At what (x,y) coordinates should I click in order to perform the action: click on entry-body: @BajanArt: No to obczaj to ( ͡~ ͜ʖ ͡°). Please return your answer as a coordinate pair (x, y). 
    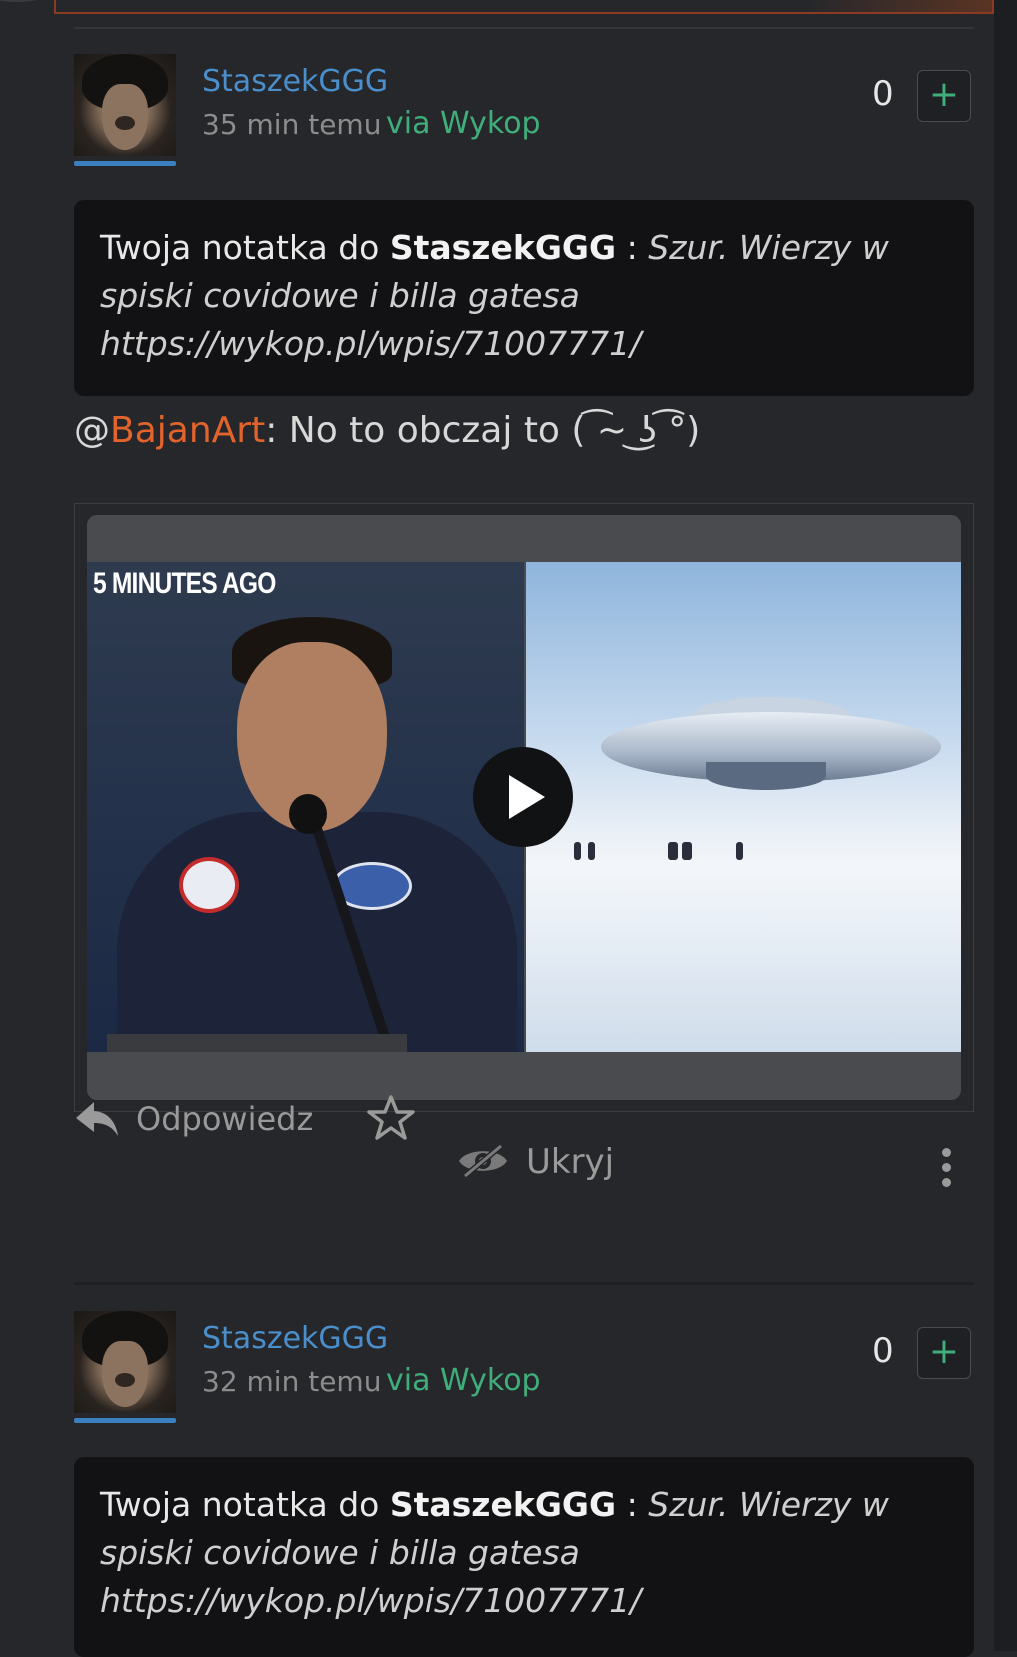
    Looking at the image, I should click on (387, 430).